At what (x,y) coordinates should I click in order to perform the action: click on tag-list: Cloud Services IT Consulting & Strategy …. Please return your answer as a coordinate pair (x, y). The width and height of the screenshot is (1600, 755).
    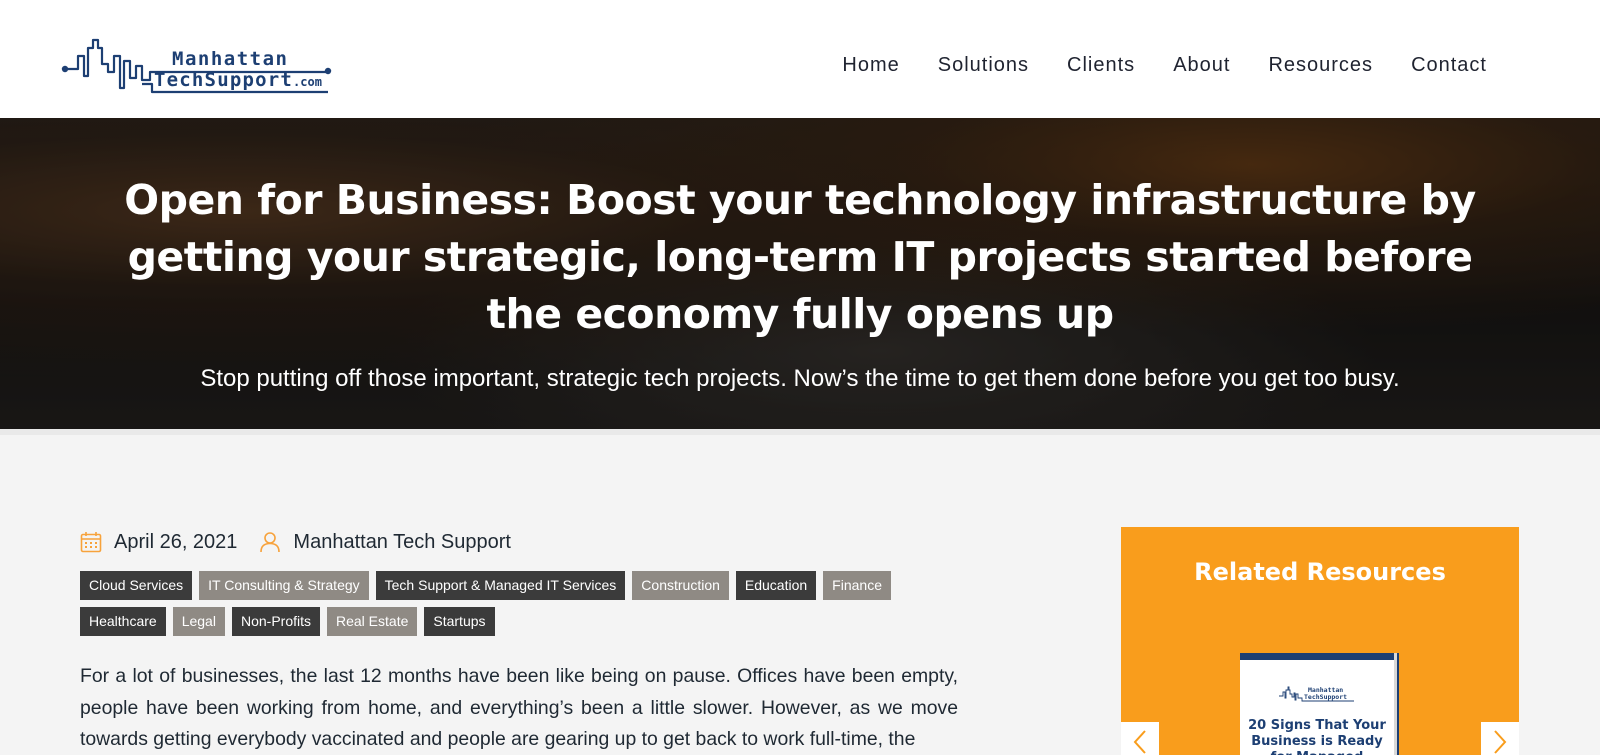
    Looking at the image, I should click on (500, 603).